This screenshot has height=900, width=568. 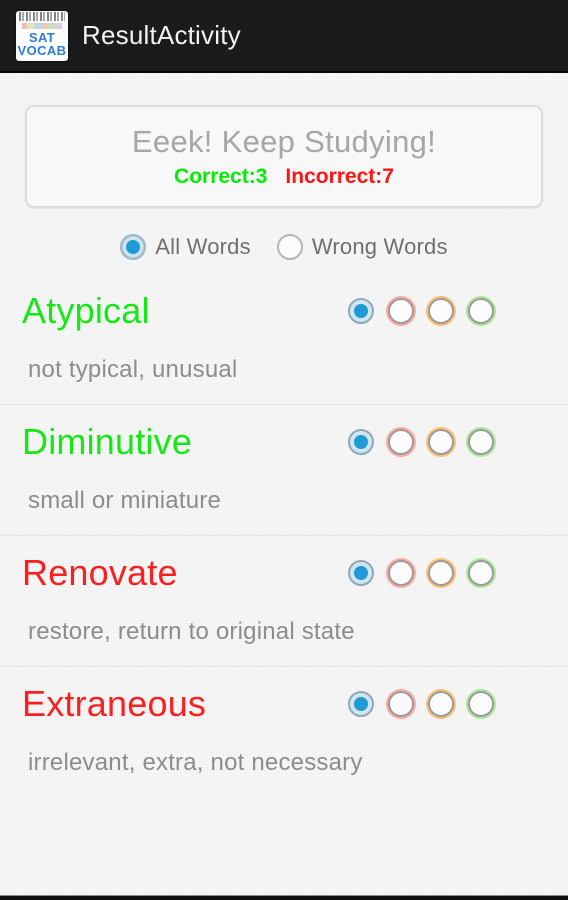 I want to click on filter-label-wrong-words: Wrong Words, so click(x=379, y=246).